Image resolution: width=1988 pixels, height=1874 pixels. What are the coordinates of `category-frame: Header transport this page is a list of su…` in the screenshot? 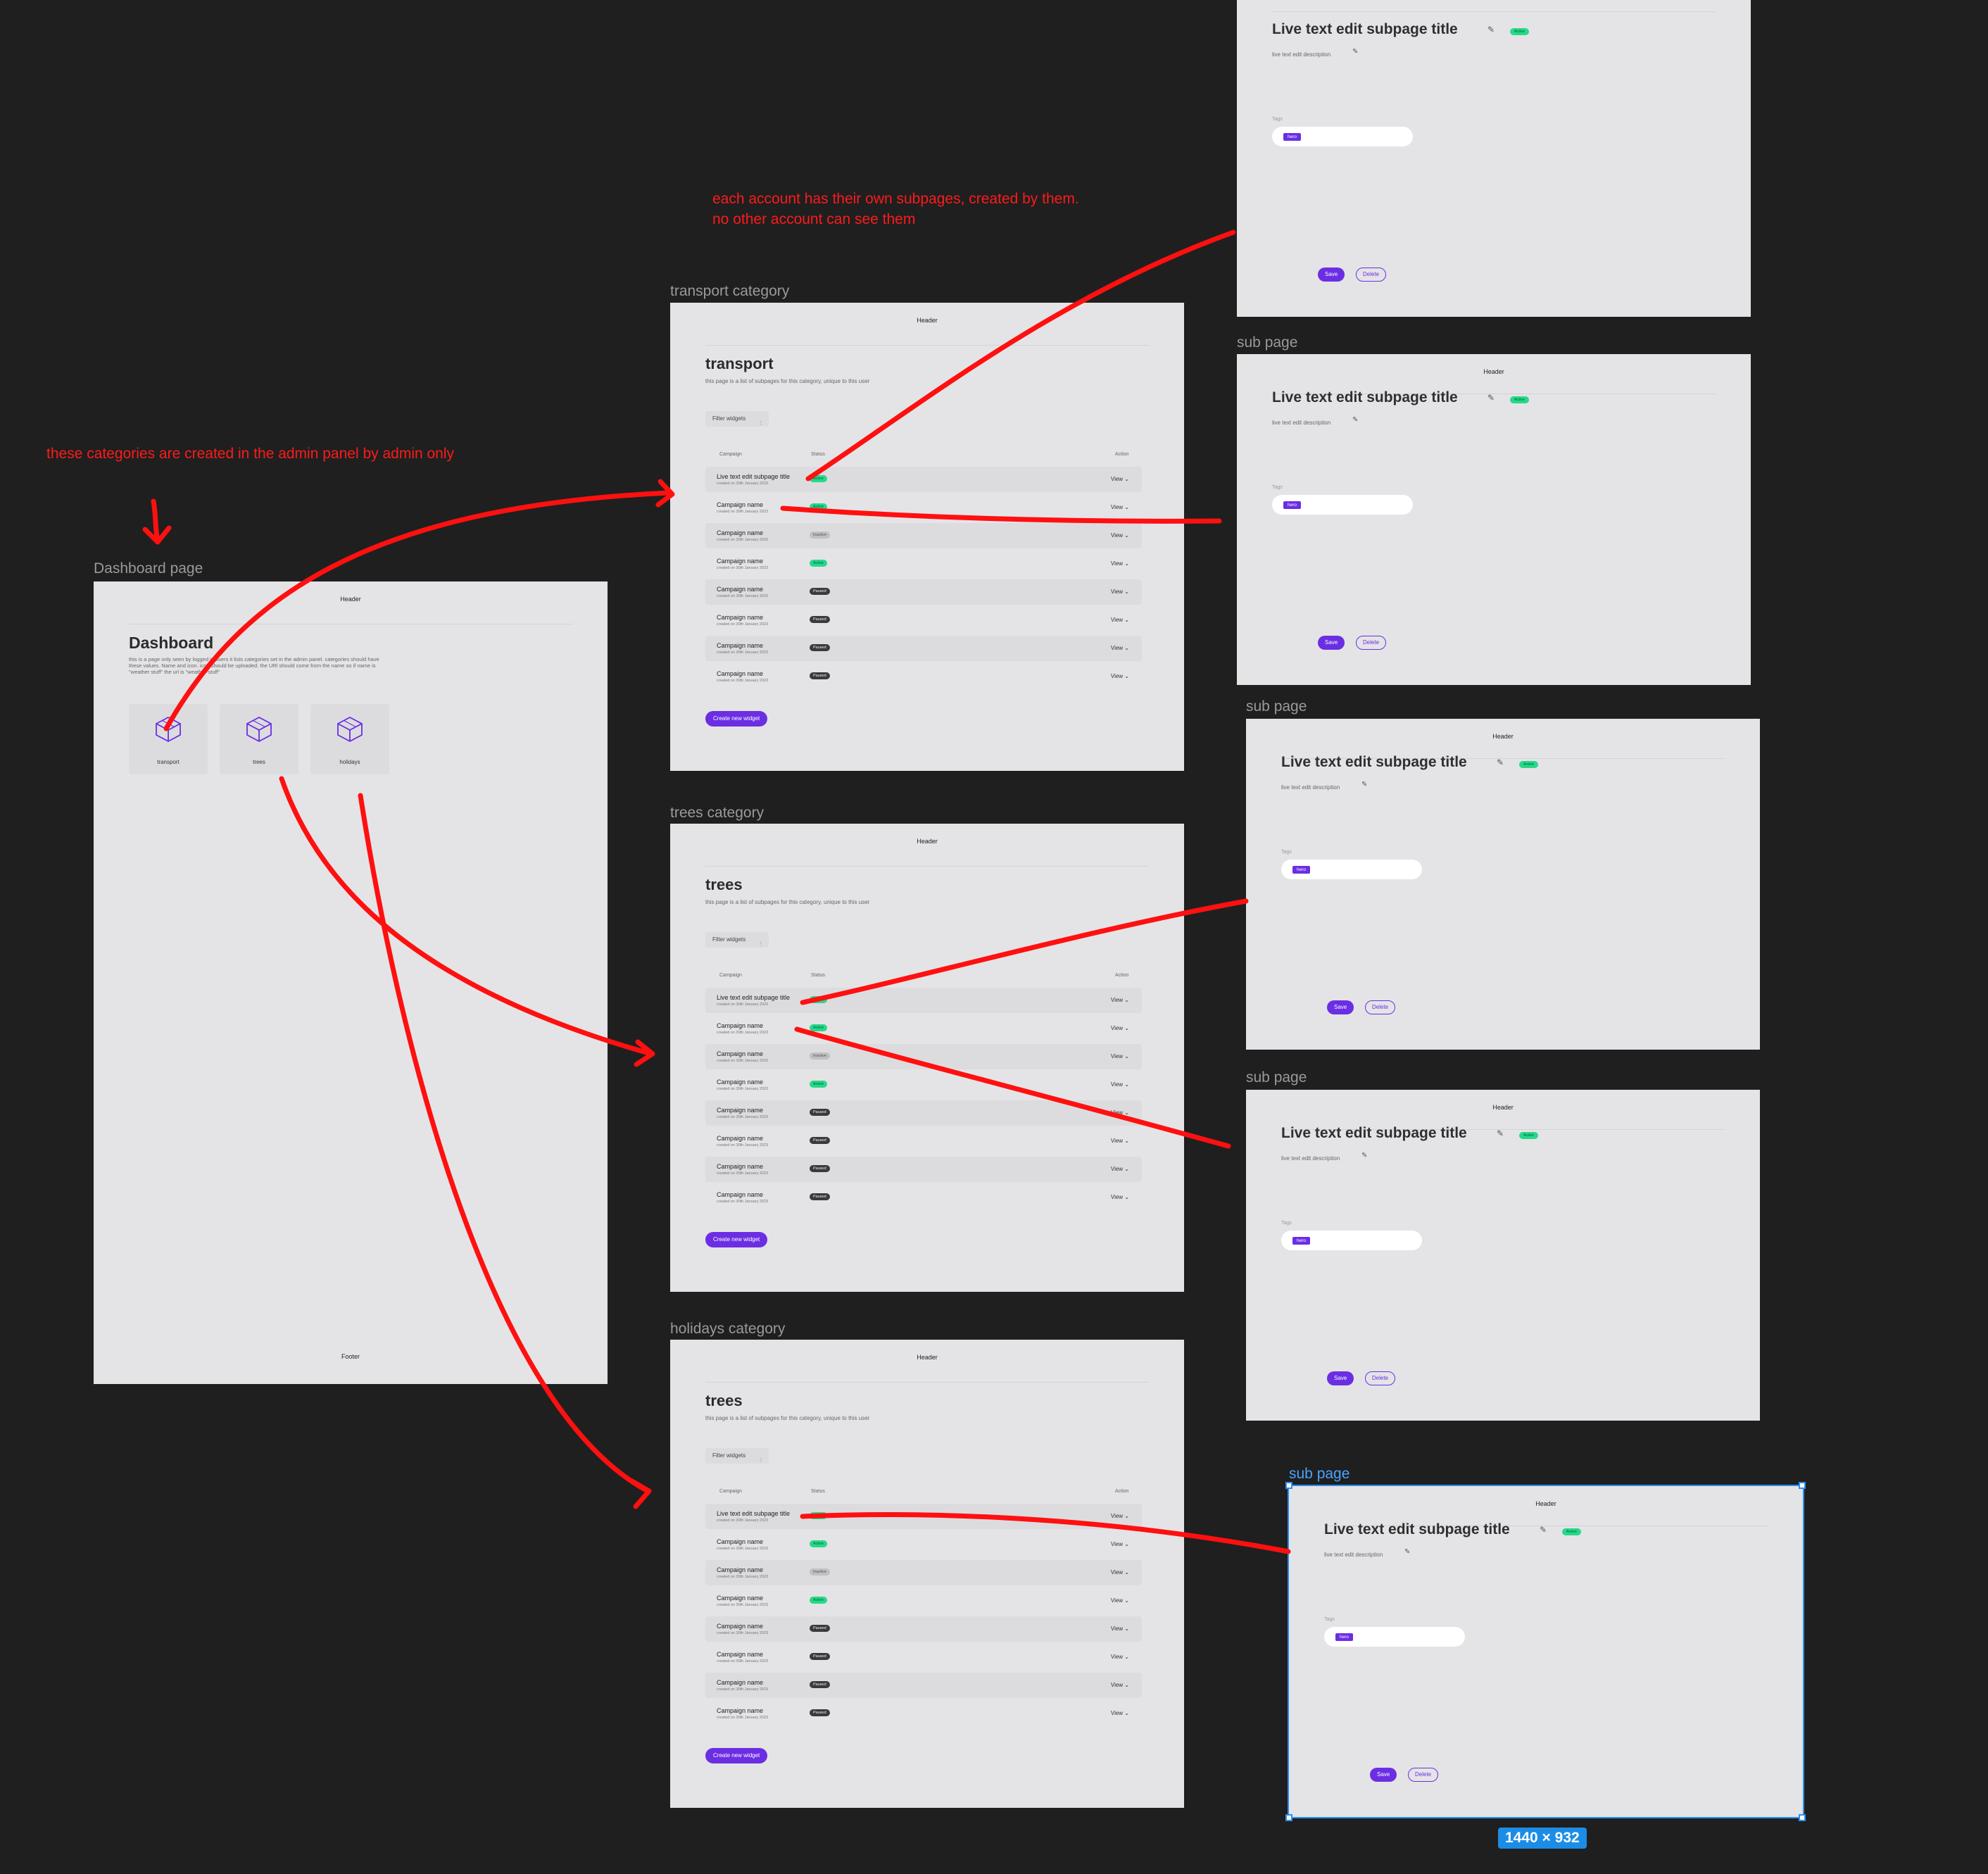 It's located at (927, 537).